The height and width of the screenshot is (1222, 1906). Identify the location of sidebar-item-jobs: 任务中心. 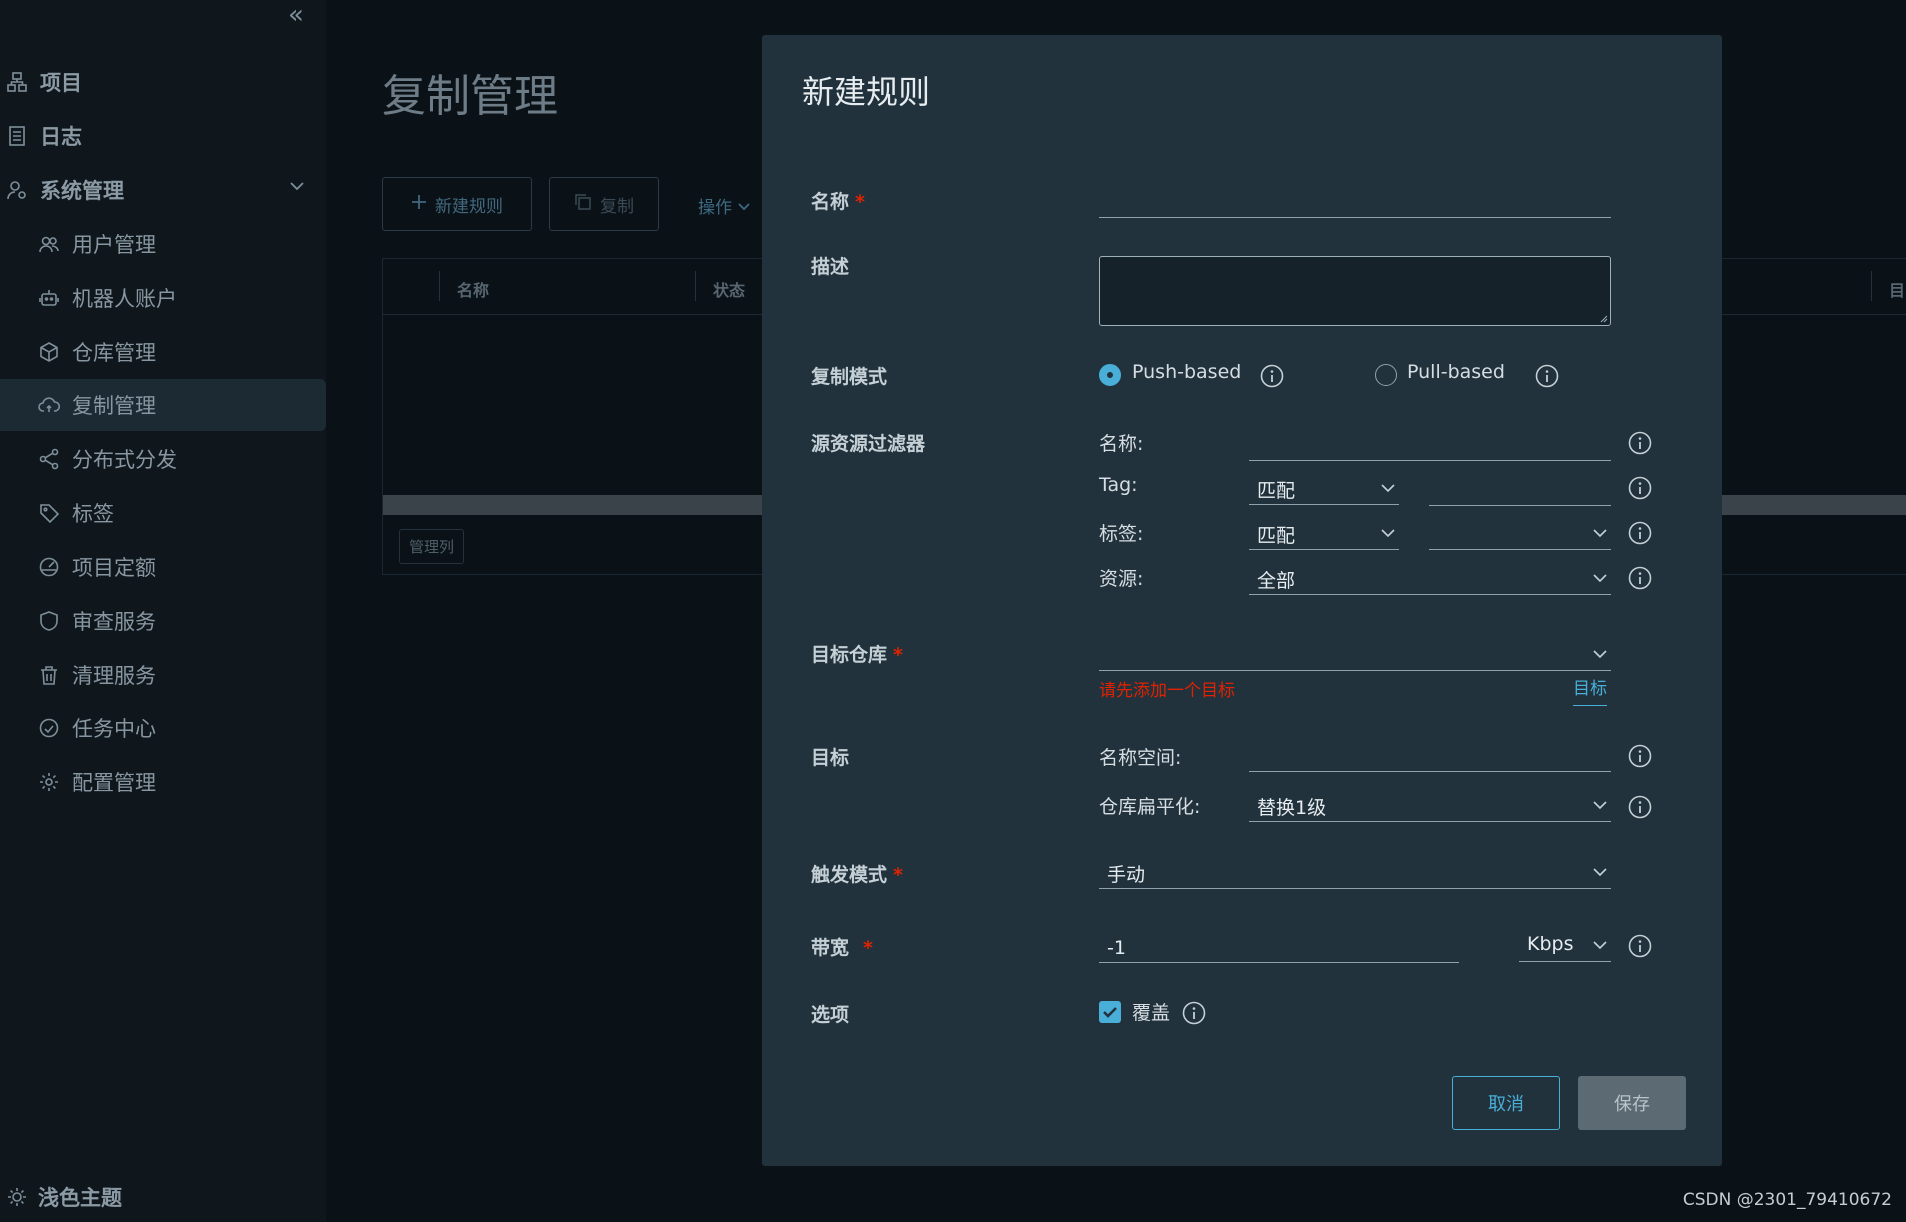
(163, 728).